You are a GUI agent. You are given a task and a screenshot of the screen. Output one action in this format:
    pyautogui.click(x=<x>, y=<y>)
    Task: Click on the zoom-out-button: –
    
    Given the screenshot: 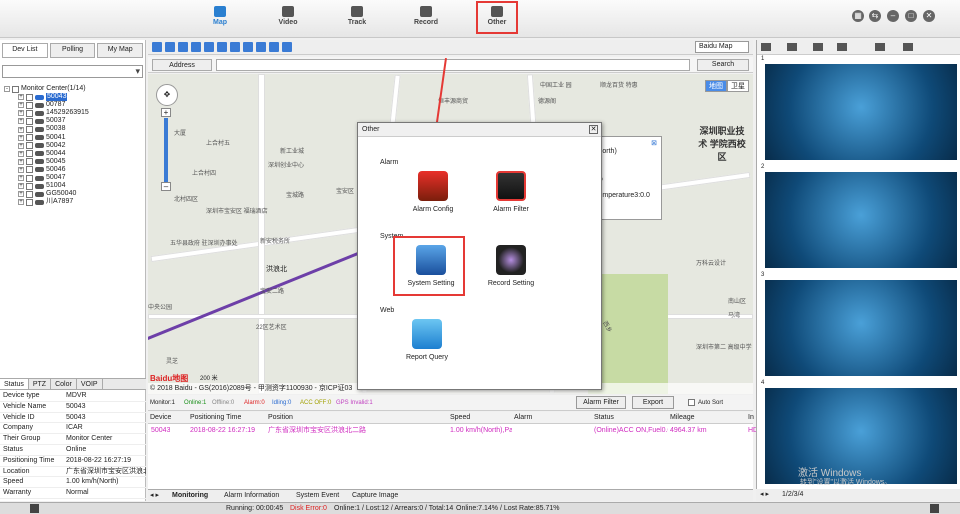 What is the action you would take?
    pyautogui.click(x=166, y=186)
    